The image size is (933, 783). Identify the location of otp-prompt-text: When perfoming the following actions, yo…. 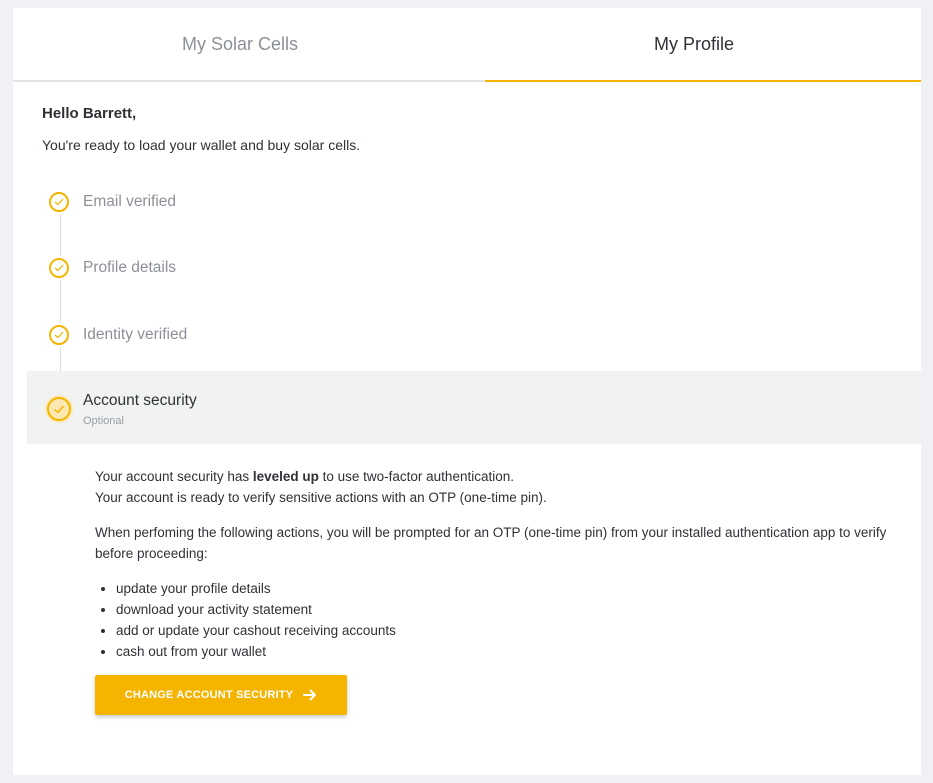
(491, 543).